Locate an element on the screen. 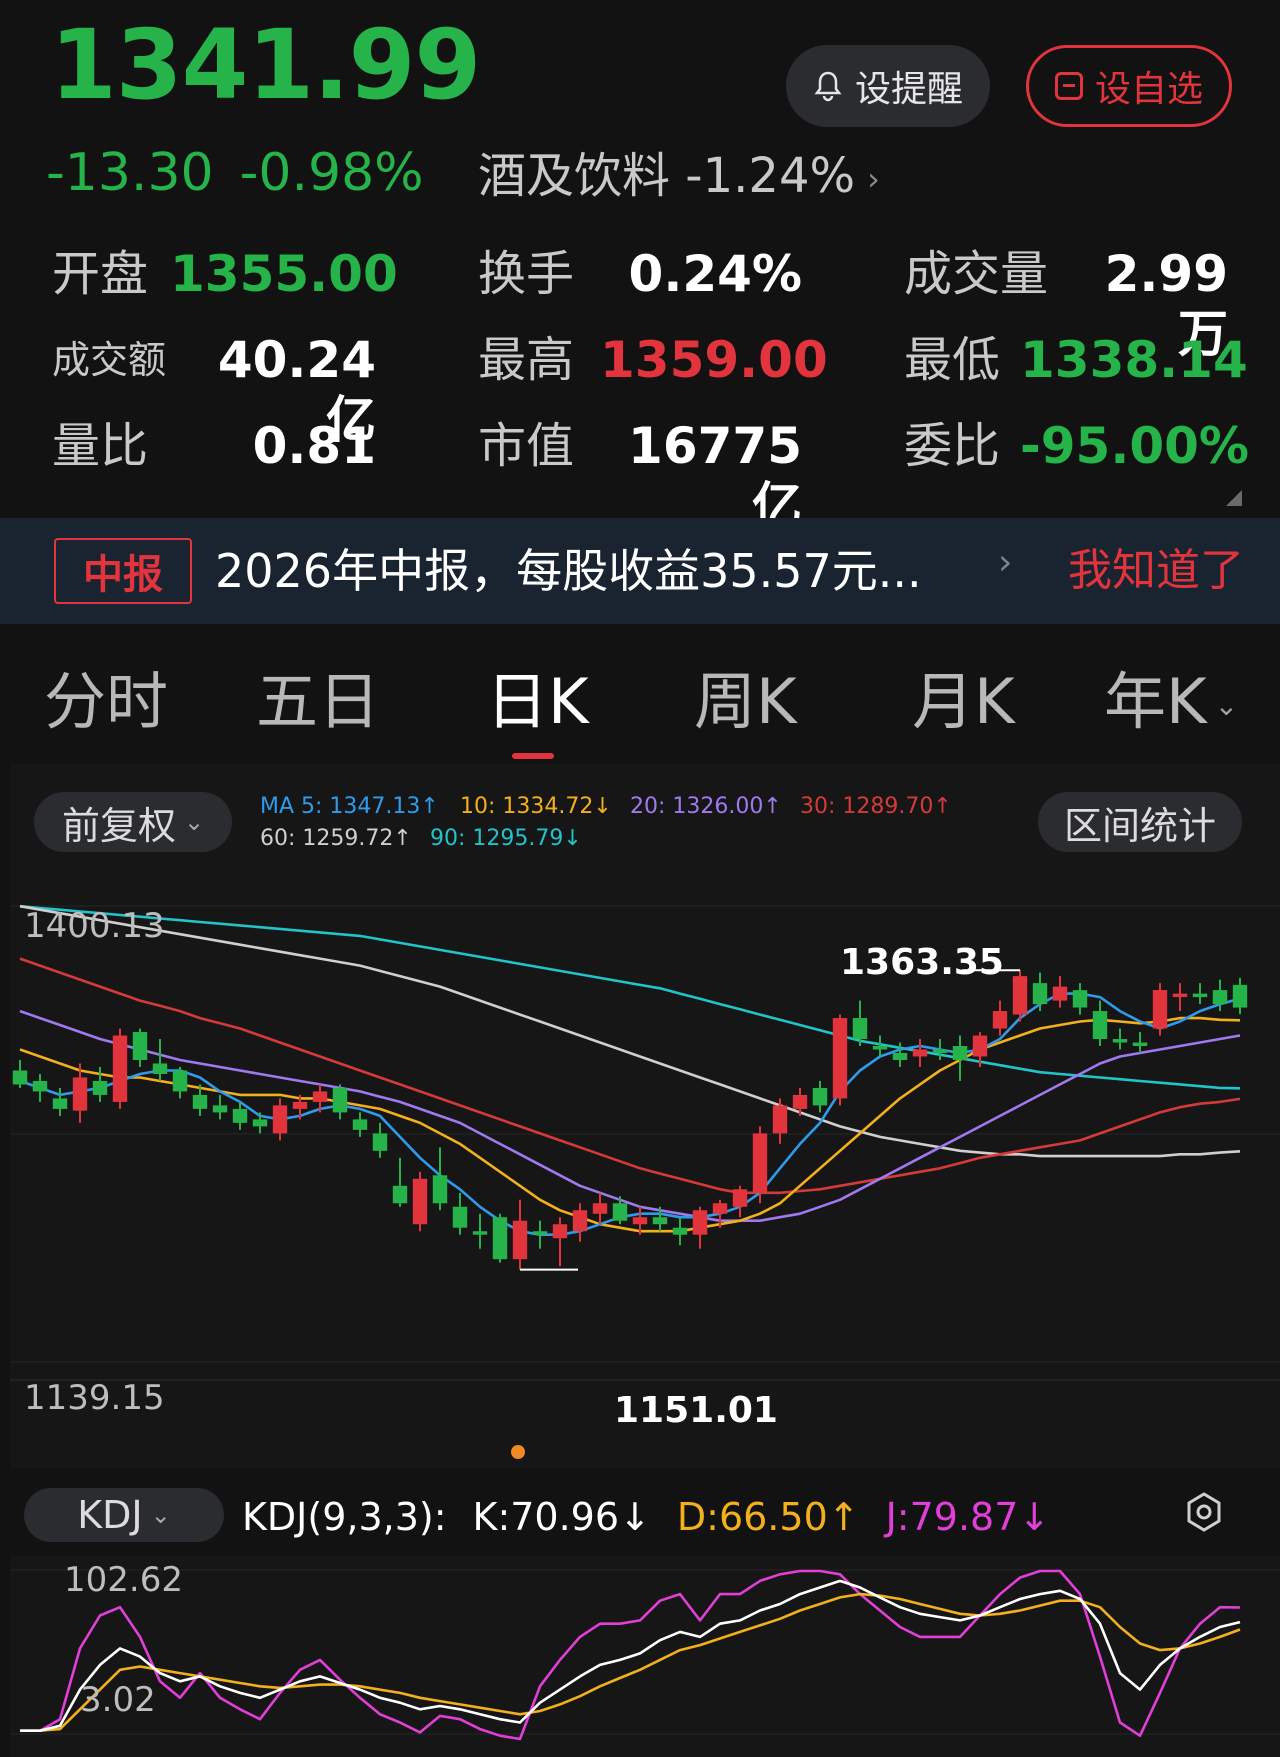 The height and width of the screenshot is (1757, 1280). volume-ratio-value: 0.81 is located at coordinates (314, 446).